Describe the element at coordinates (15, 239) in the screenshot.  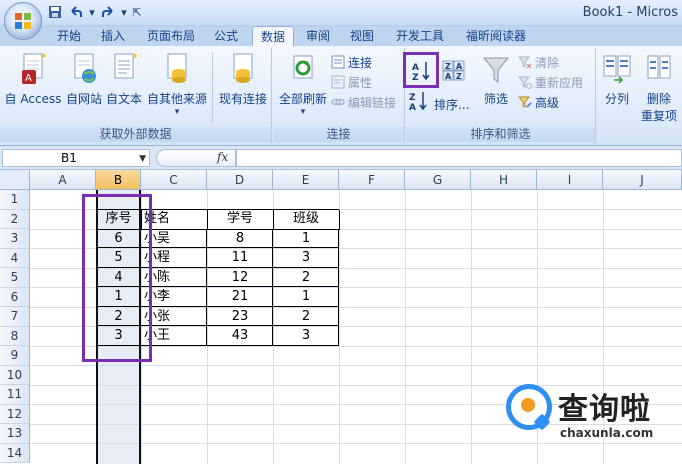
I see `row-header-3: 3` at that location.